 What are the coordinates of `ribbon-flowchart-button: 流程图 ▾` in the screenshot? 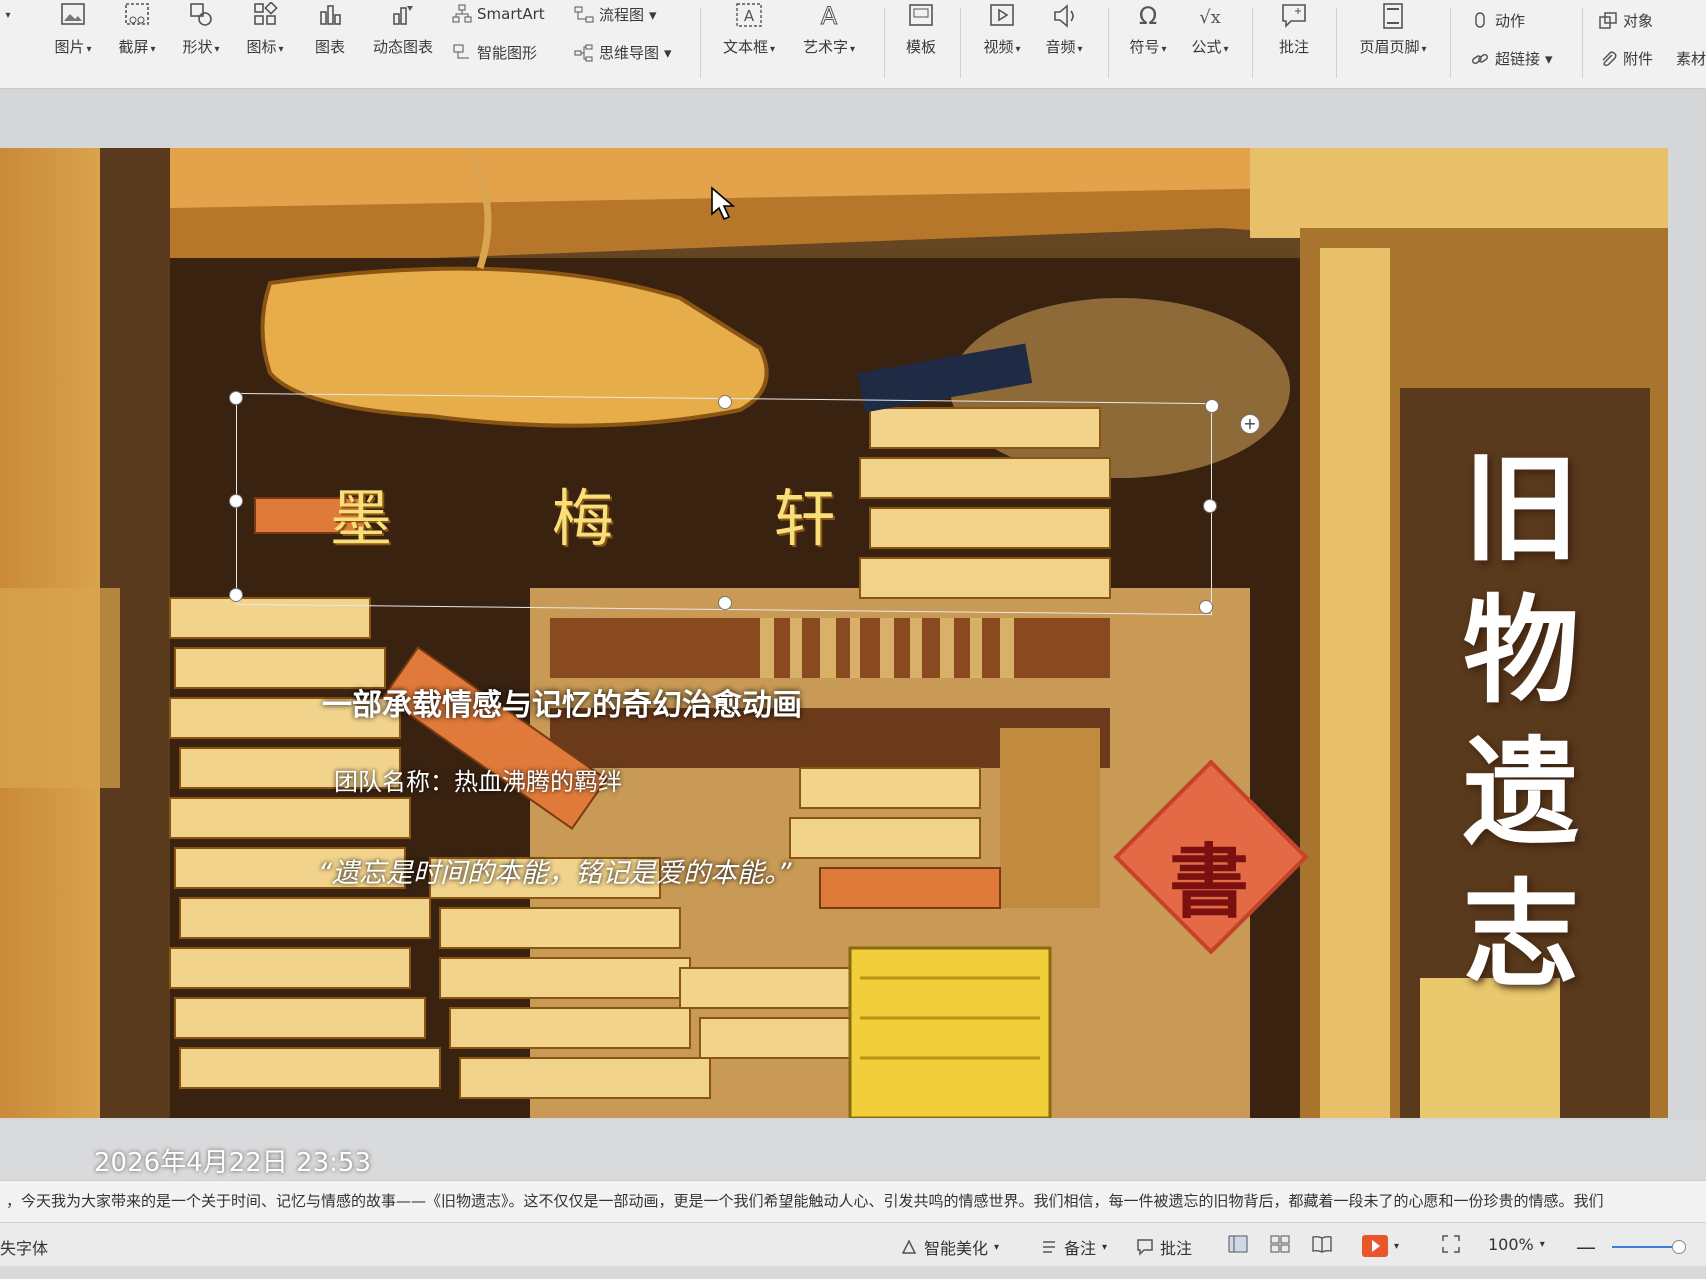 It's located at (615, 14).